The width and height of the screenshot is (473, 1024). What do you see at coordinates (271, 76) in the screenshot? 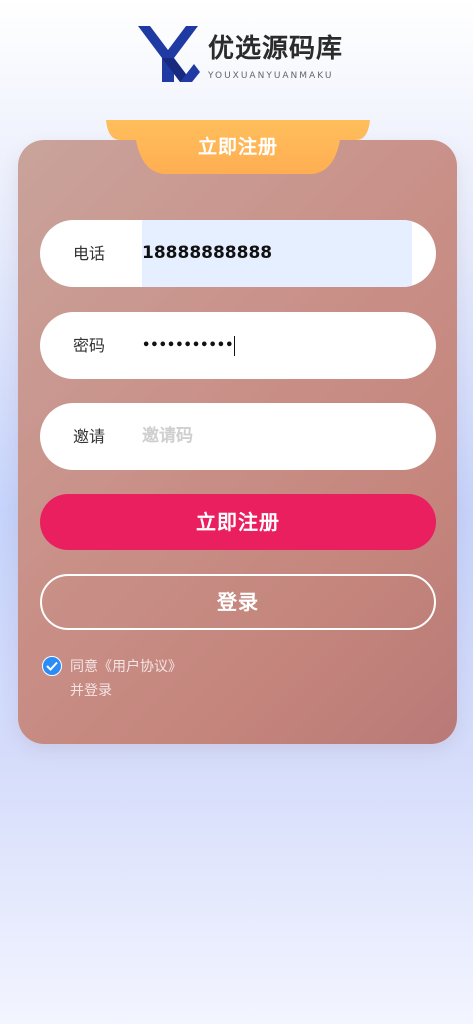
I see `brand-subtitle: YOUXUANYUANMAKU` at bounding box center [271, 76].